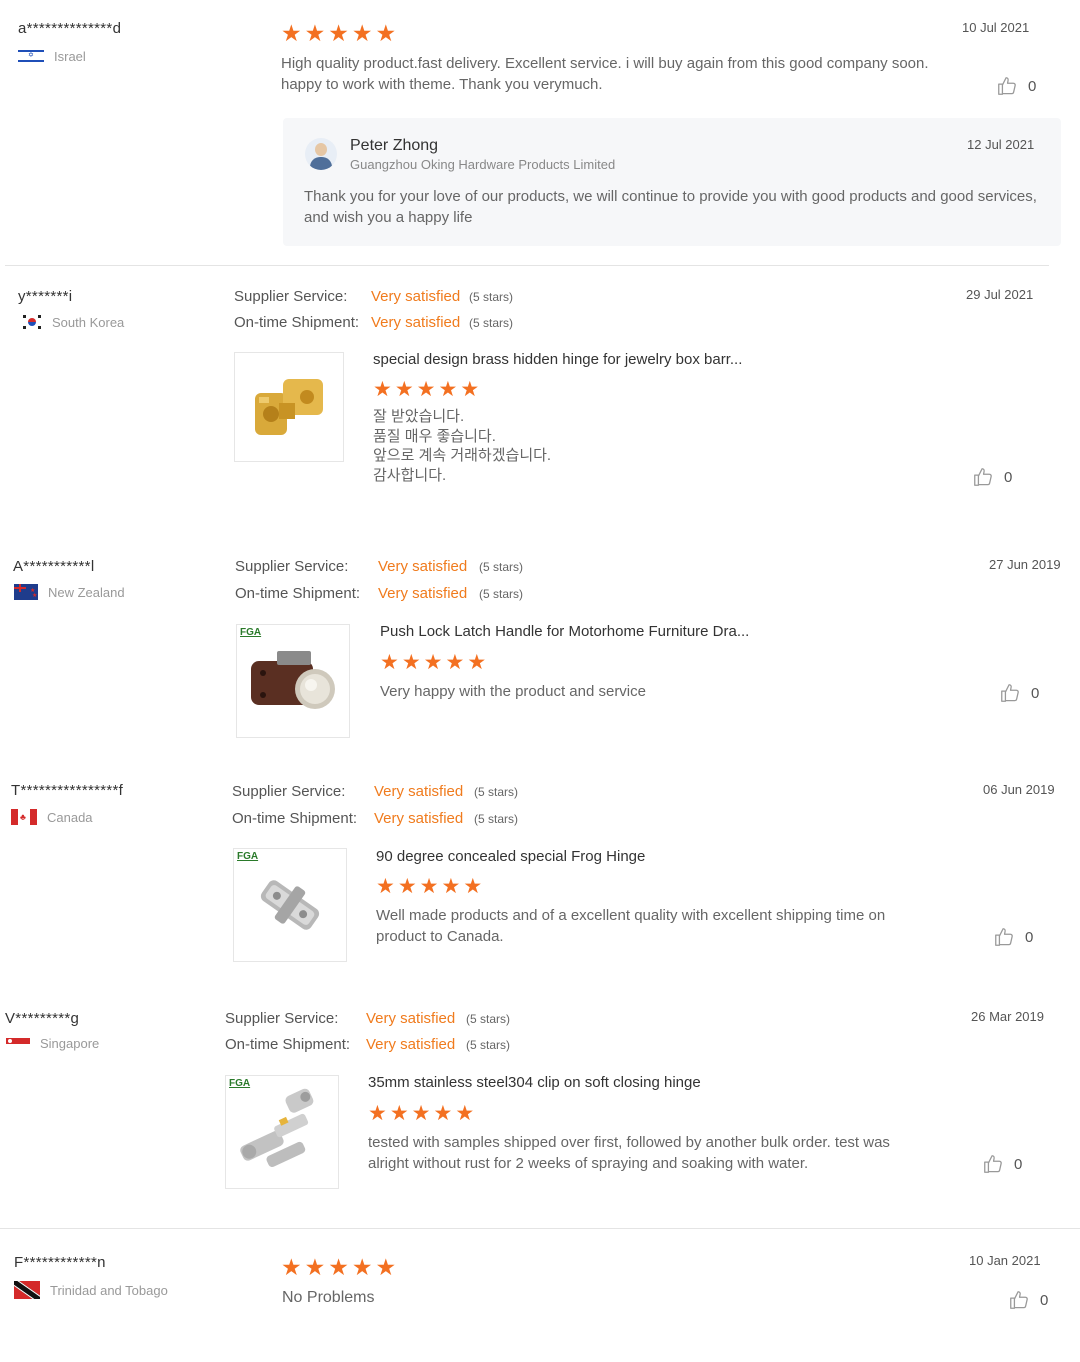 This screenshot has width=1080, height=1362. I want to click on reviewer-name: A***********l, so click(54, 566).